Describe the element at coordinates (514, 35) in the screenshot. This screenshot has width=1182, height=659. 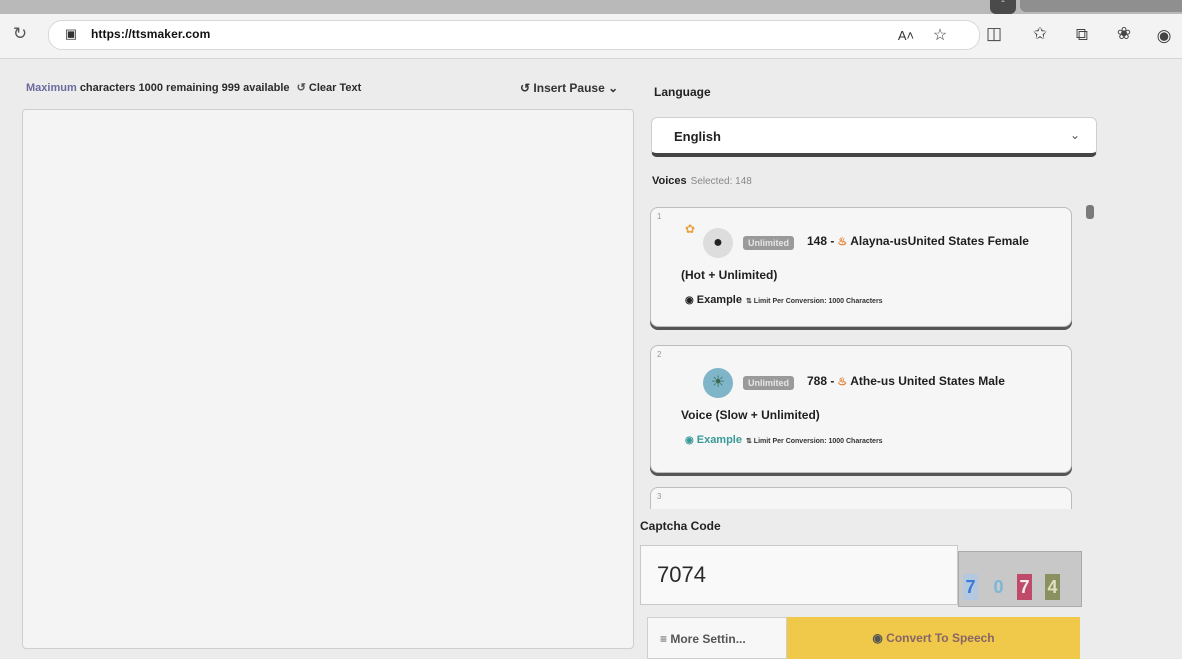
I see `address-bar: ▣ https://ttsmaker.com A˄ ☆` at that location.